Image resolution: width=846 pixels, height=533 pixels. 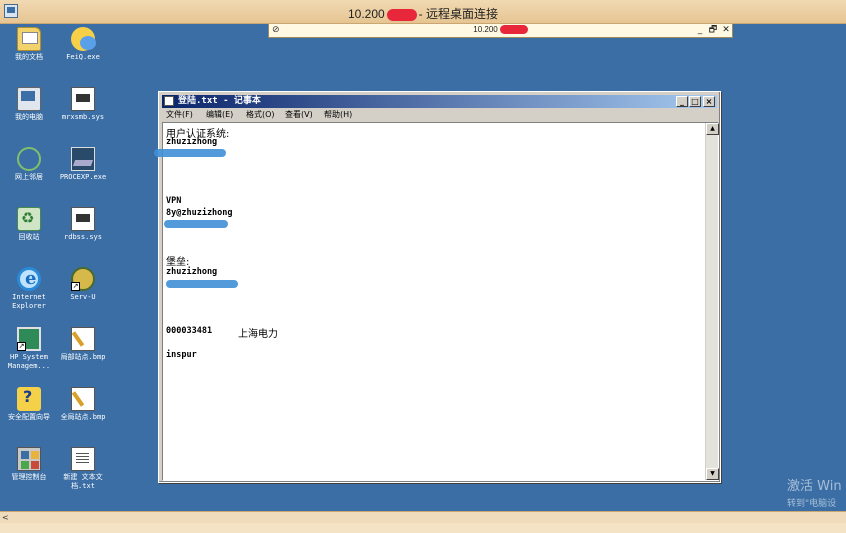 I want to click on desktop-icon-security-wizard: 安全配置向导, so click(x=29, y=404).